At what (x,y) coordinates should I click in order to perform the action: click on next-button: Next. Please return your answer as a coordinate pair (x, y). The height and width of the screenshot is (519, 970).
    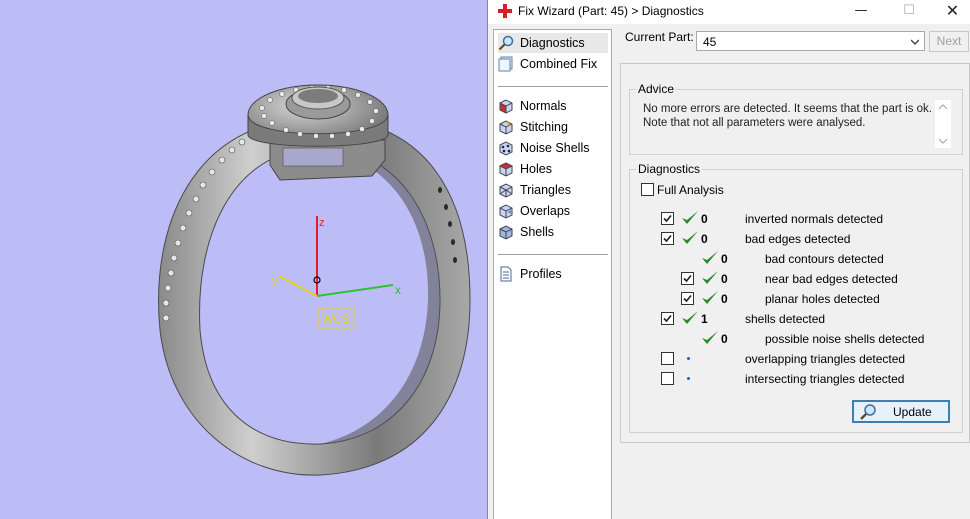
    Looking at the image, I should click on (949, 41).